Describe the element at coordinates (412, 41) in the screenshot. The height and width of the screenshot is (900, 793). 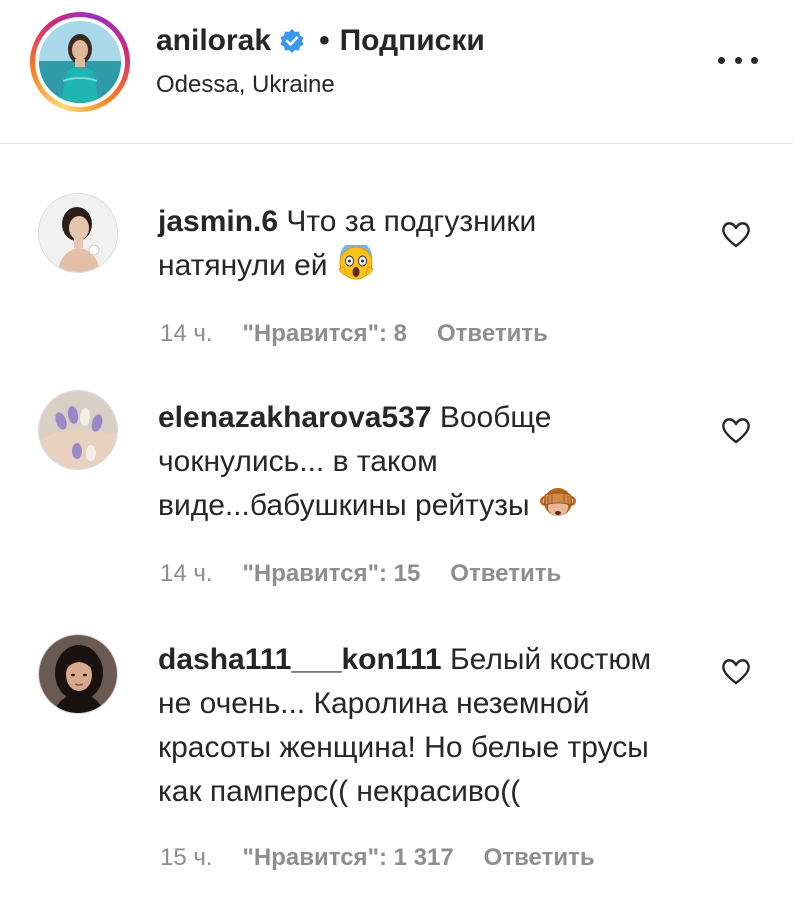
I see `following-button: Подписки` at that location.